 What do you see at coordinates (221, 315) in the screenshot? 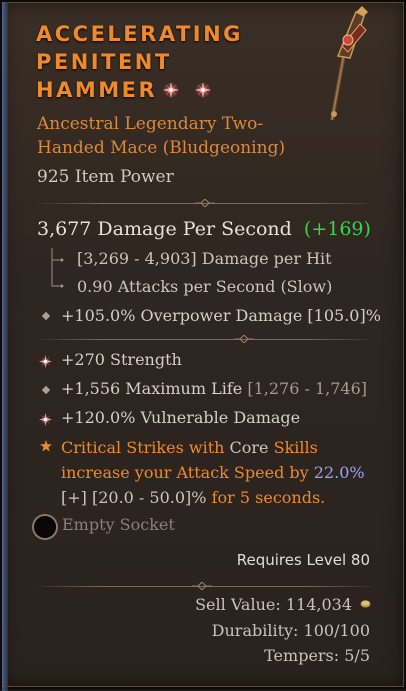
I see `overpower-damage: +105.0% Overpower Damage [105.0]%` at bounding box center [221, 315].